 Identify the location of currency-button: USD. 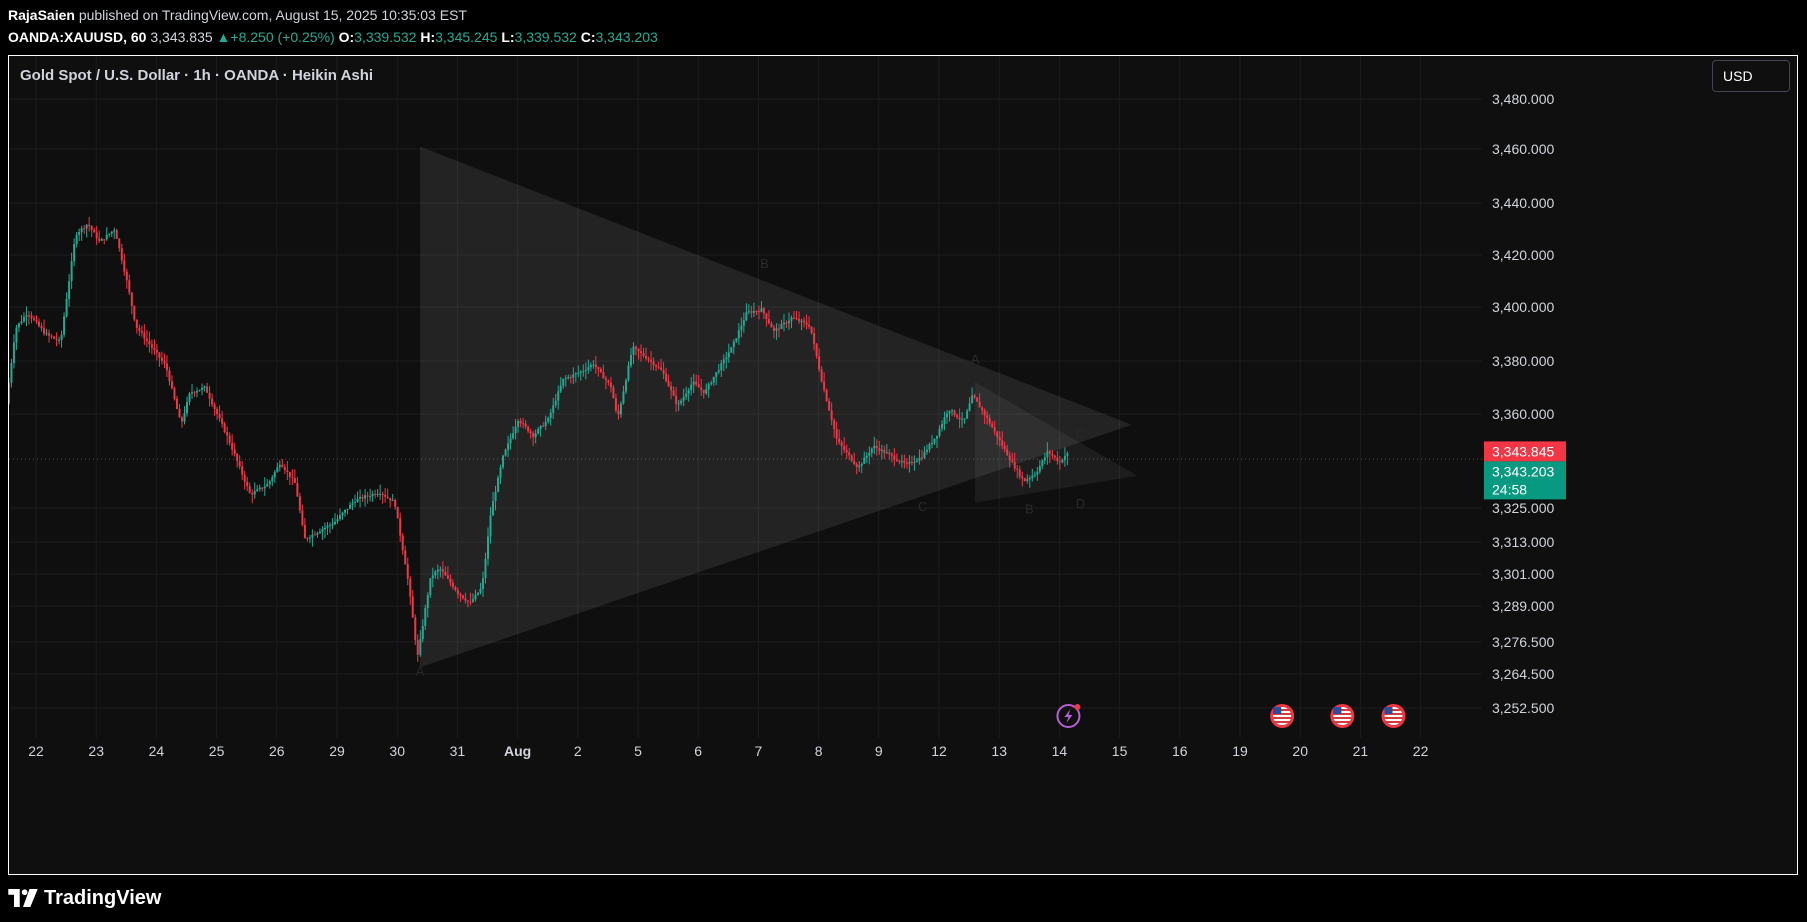
(1751, 76).